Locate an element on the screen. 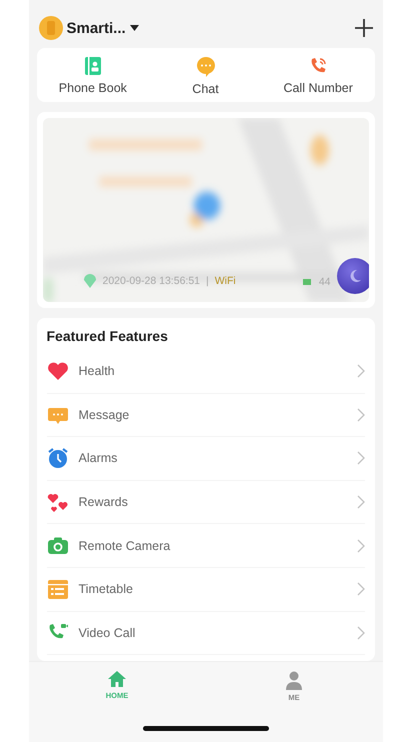  person-icon is located at coordinates (294, 680).